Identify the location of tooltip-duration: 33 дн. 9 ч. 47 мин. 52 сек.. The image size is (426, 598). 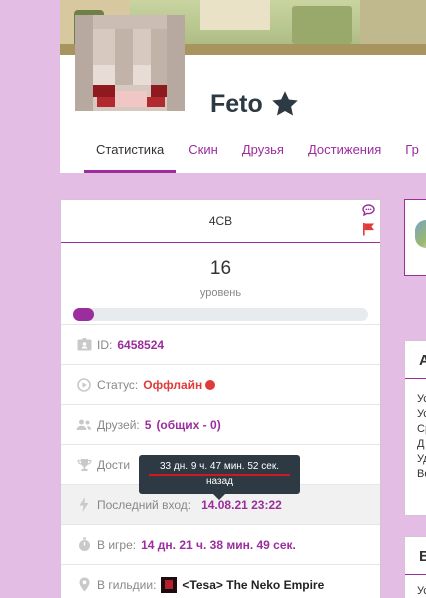
(219, 466).